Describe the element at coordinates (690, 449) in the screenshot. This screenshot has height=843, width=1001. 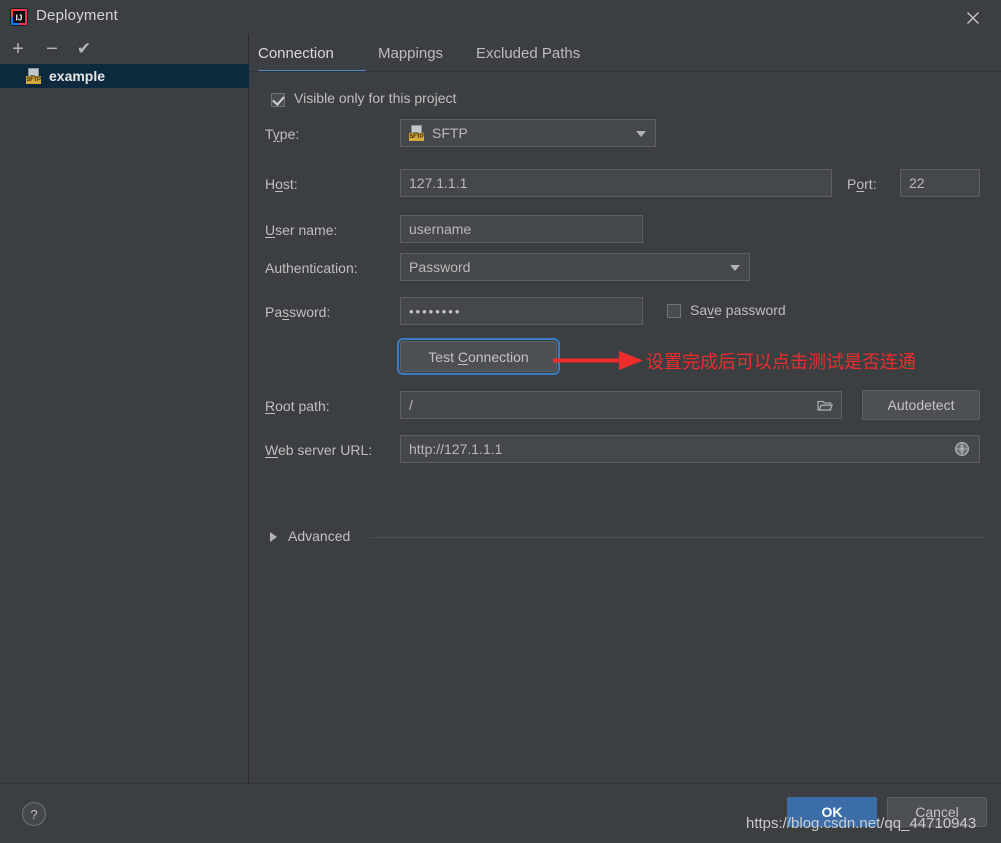
I see `web-server-url-input: http://127.1.1.1` at that location.